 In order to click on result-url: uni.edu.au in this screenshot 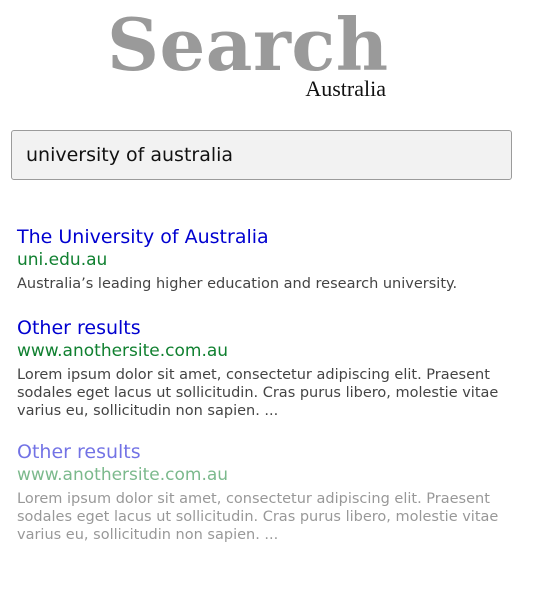, I will do `click(267, 260)`.